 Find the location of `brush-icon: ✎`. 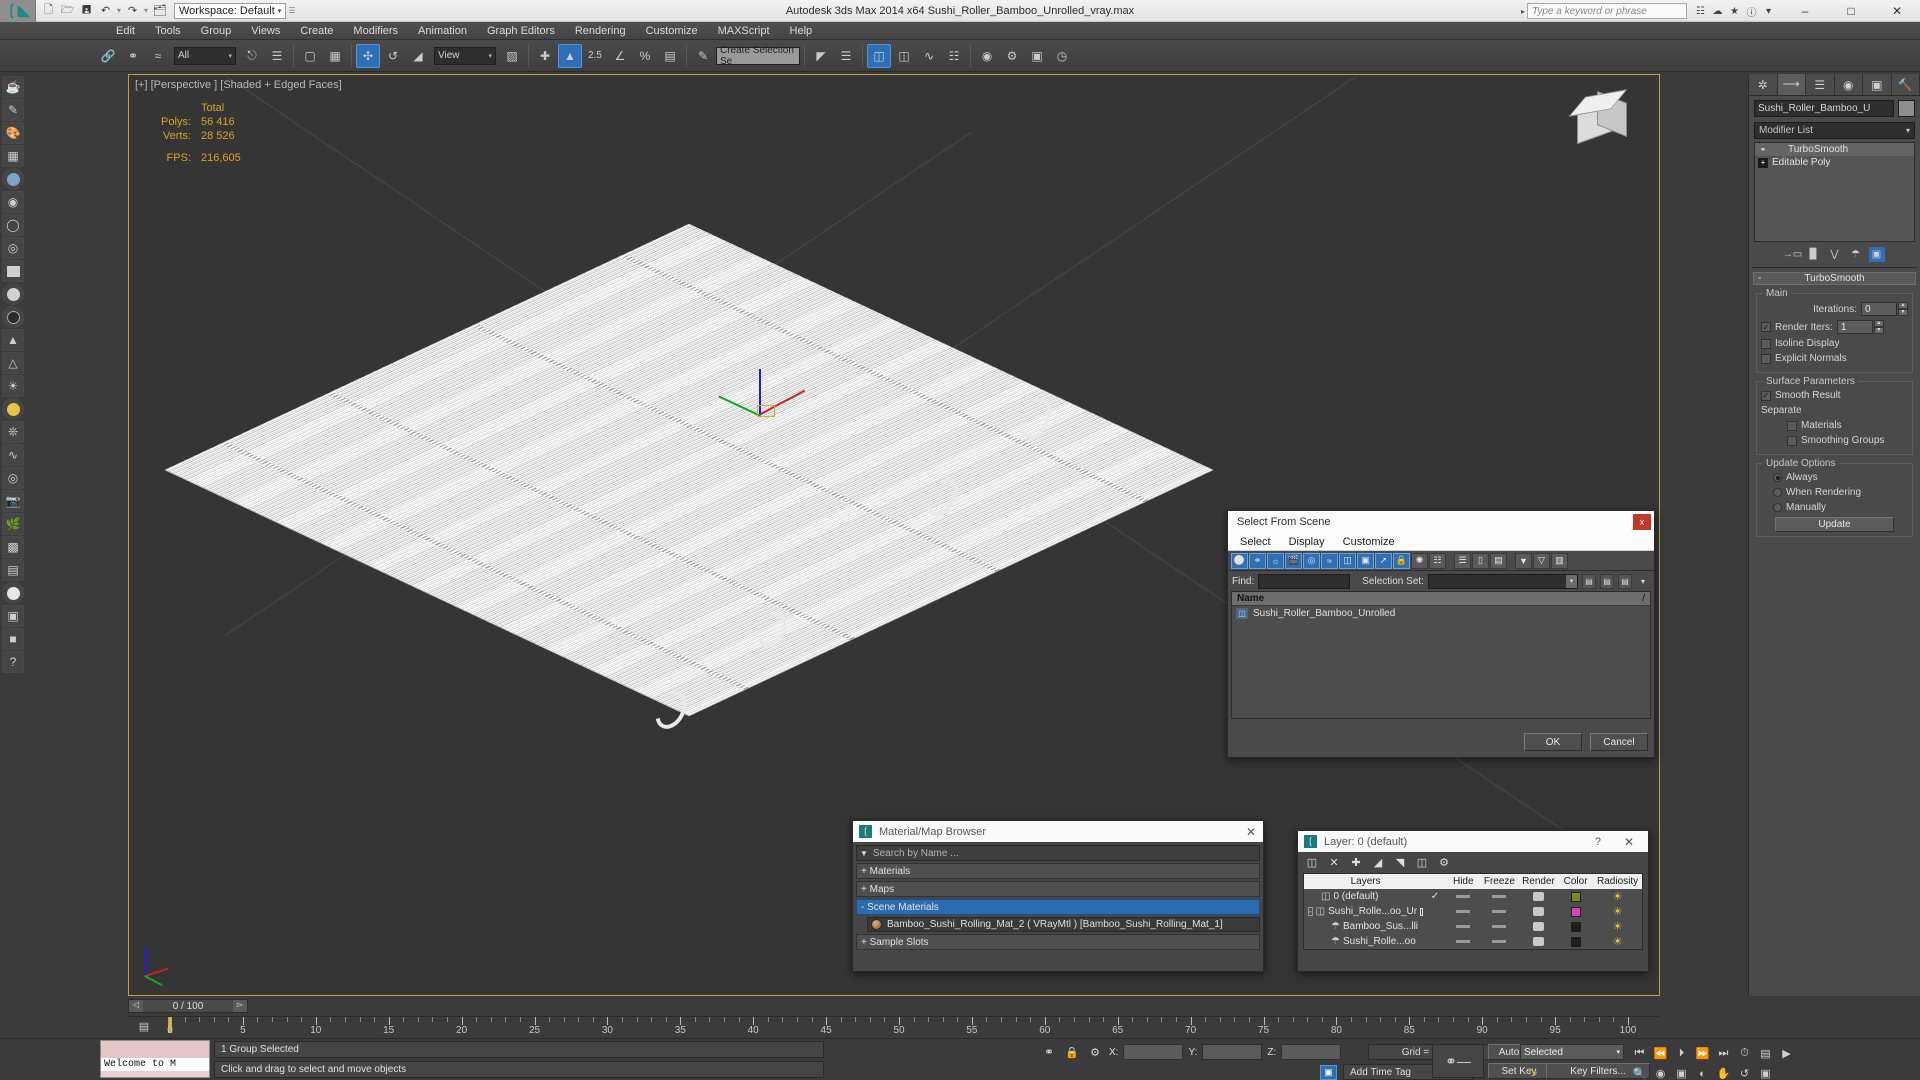

brush-icon: ✎ is located at coordinates (13, 110).